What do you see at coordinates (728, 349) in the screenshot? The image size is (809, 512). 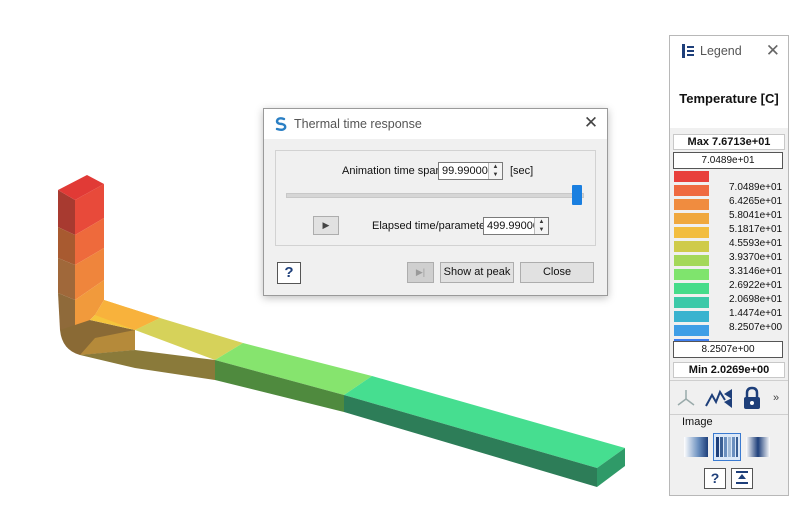 I see `legend-bottom-value-input: 8.2507e+00` at bounding box center [728, 349].